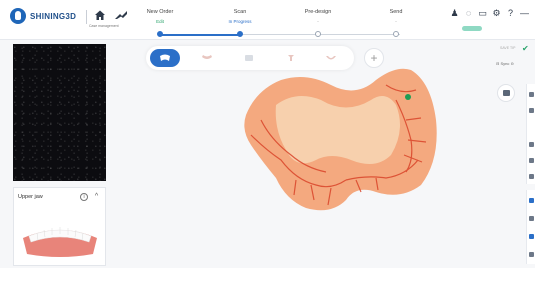 This screenshot has width=535, height=304. I want to click on side-tool-strip-lower, so click(530, 227).